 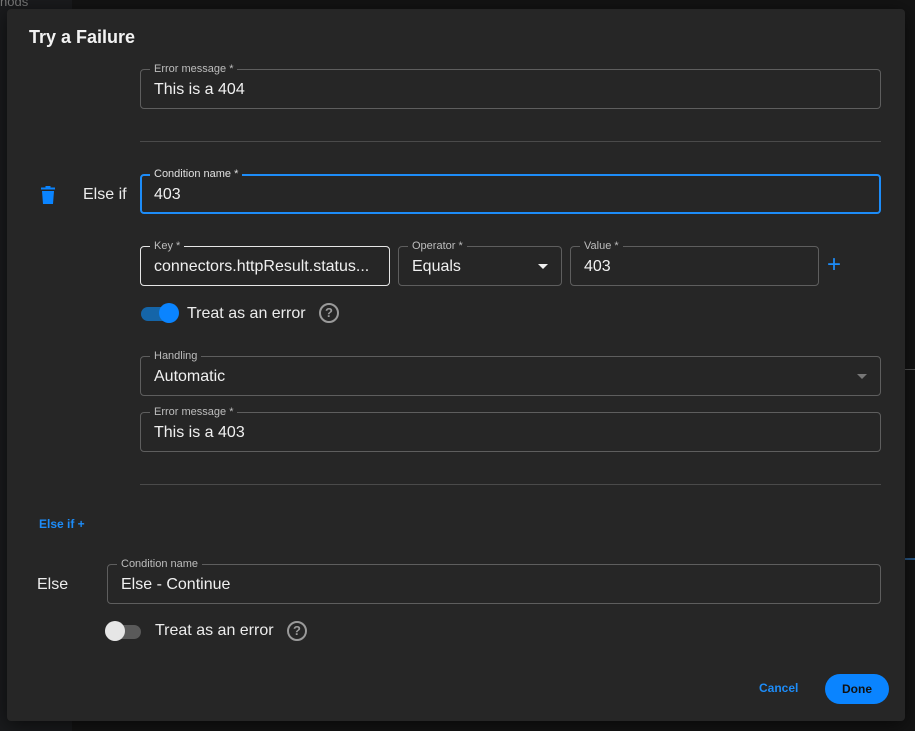 I want to click on treat-as-error-toggle, so click(x=160, y=313).